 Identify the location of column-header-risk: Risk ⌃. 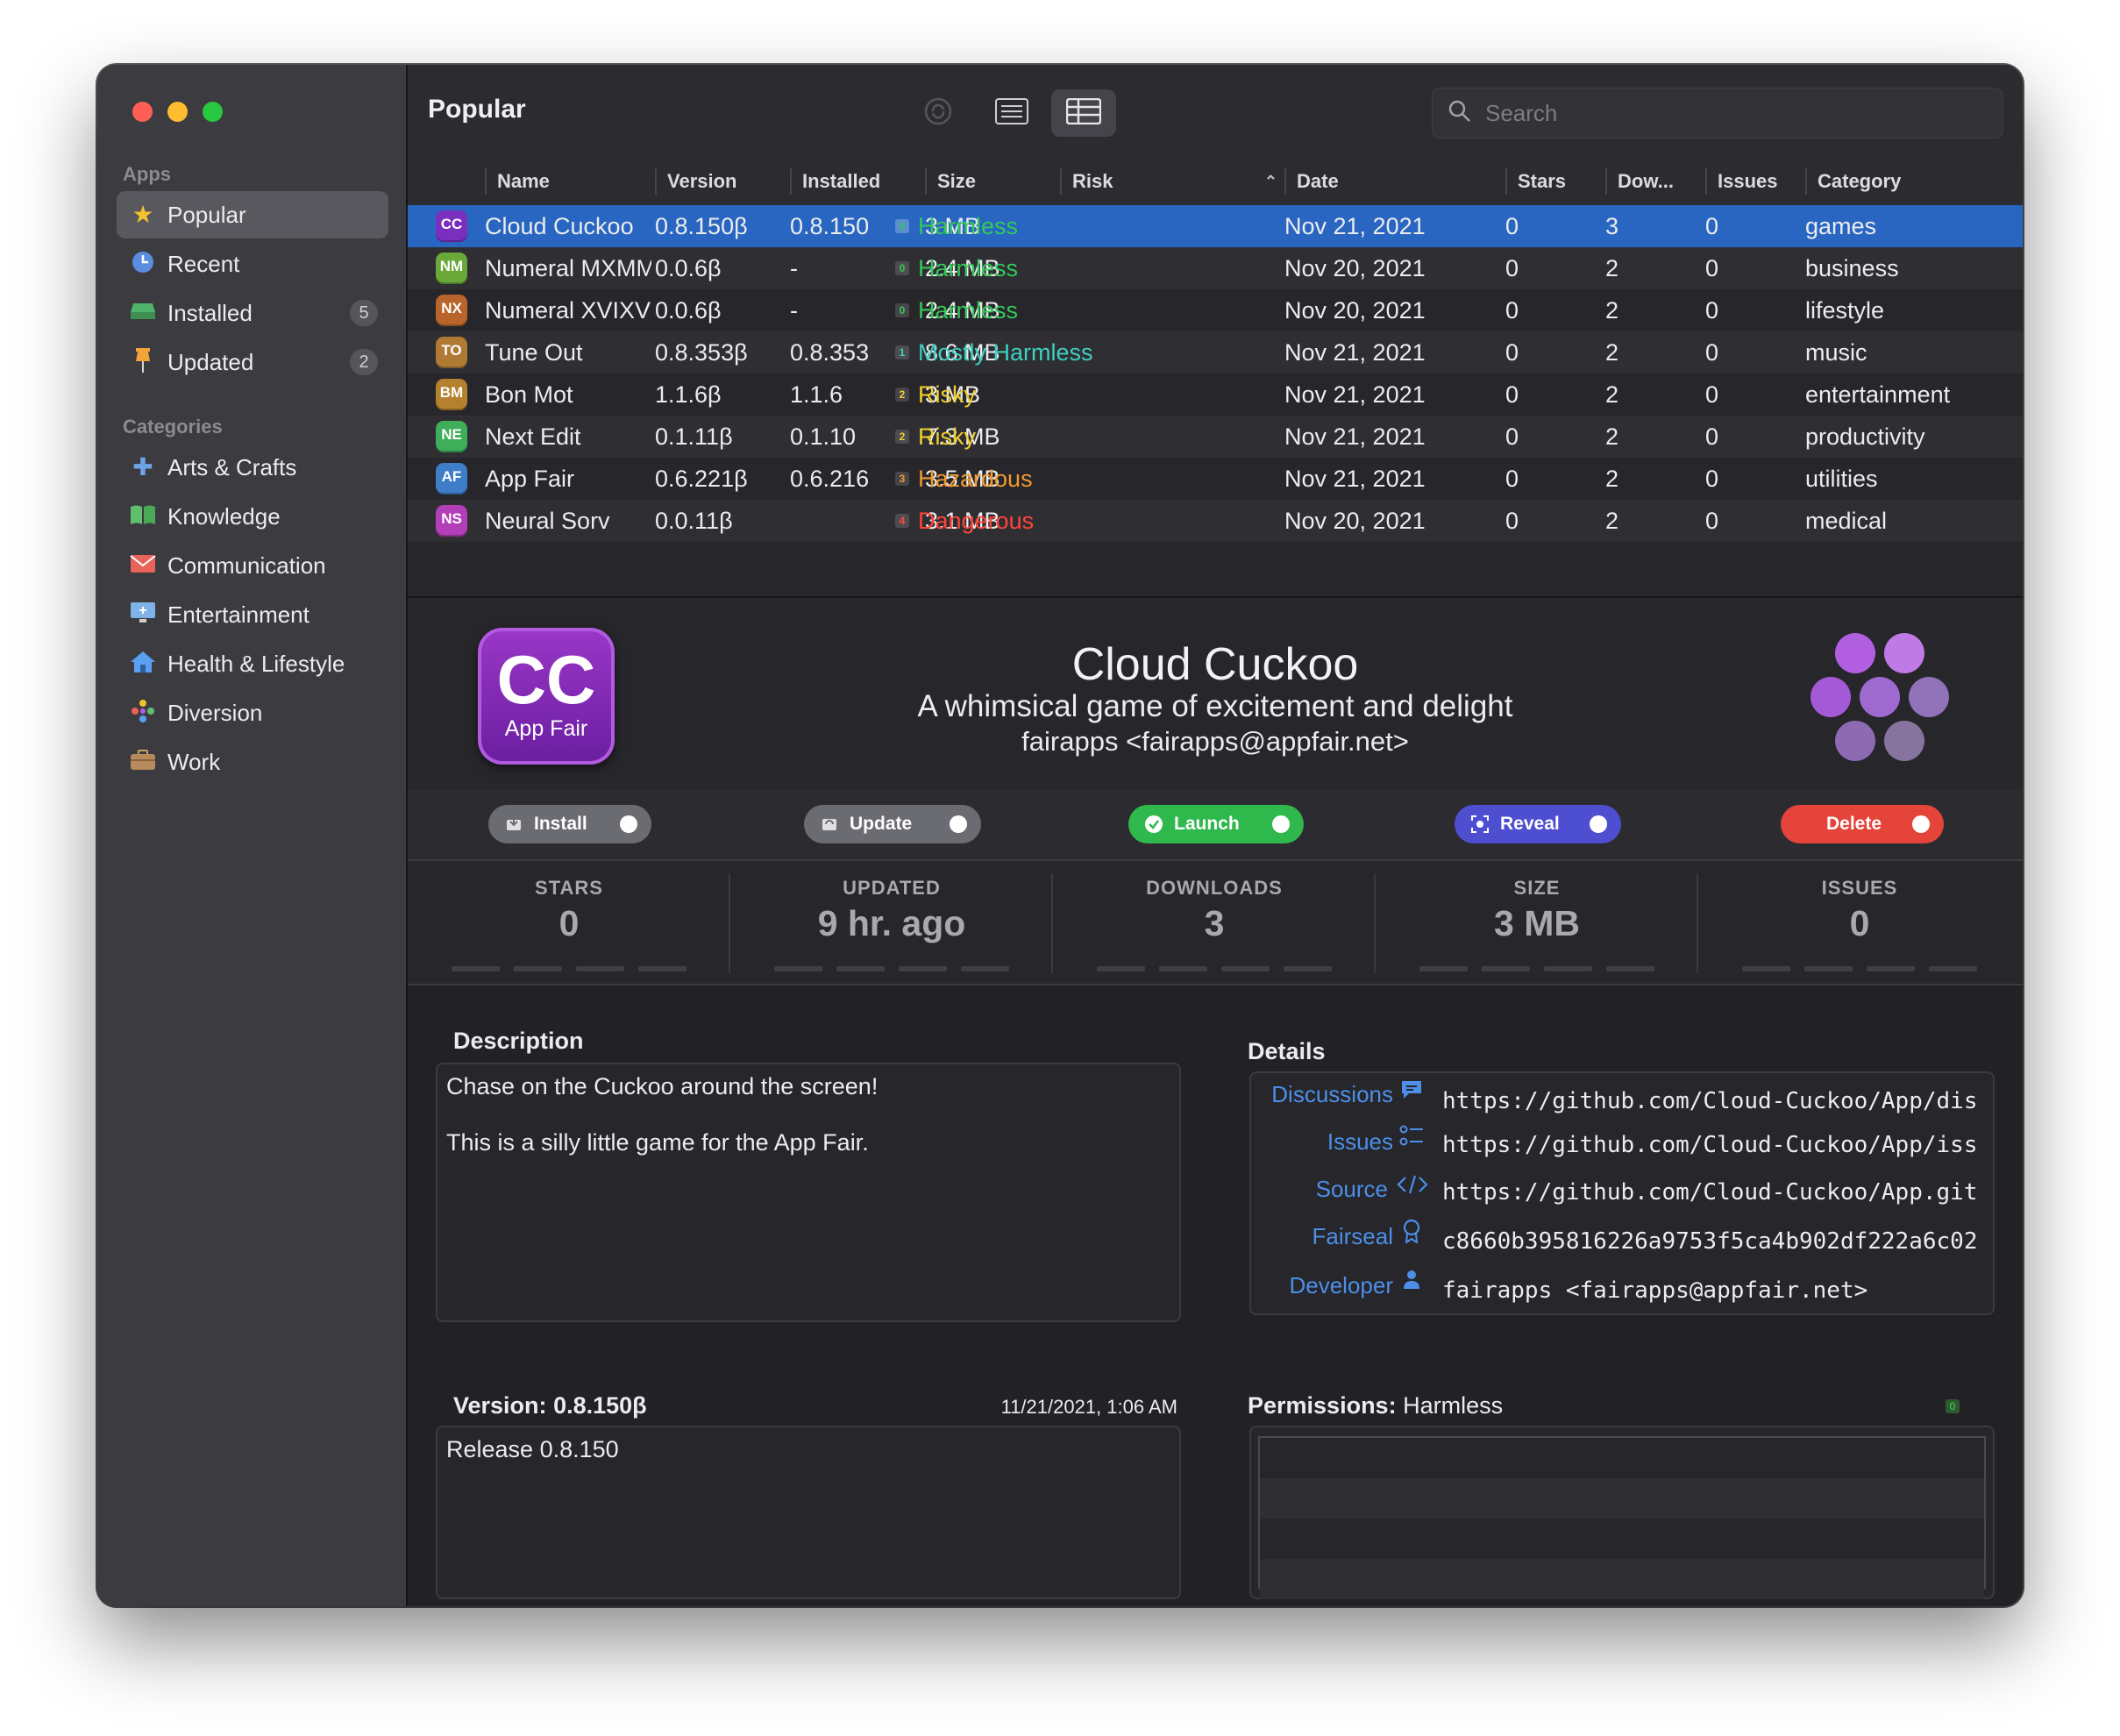
(1175, 181).